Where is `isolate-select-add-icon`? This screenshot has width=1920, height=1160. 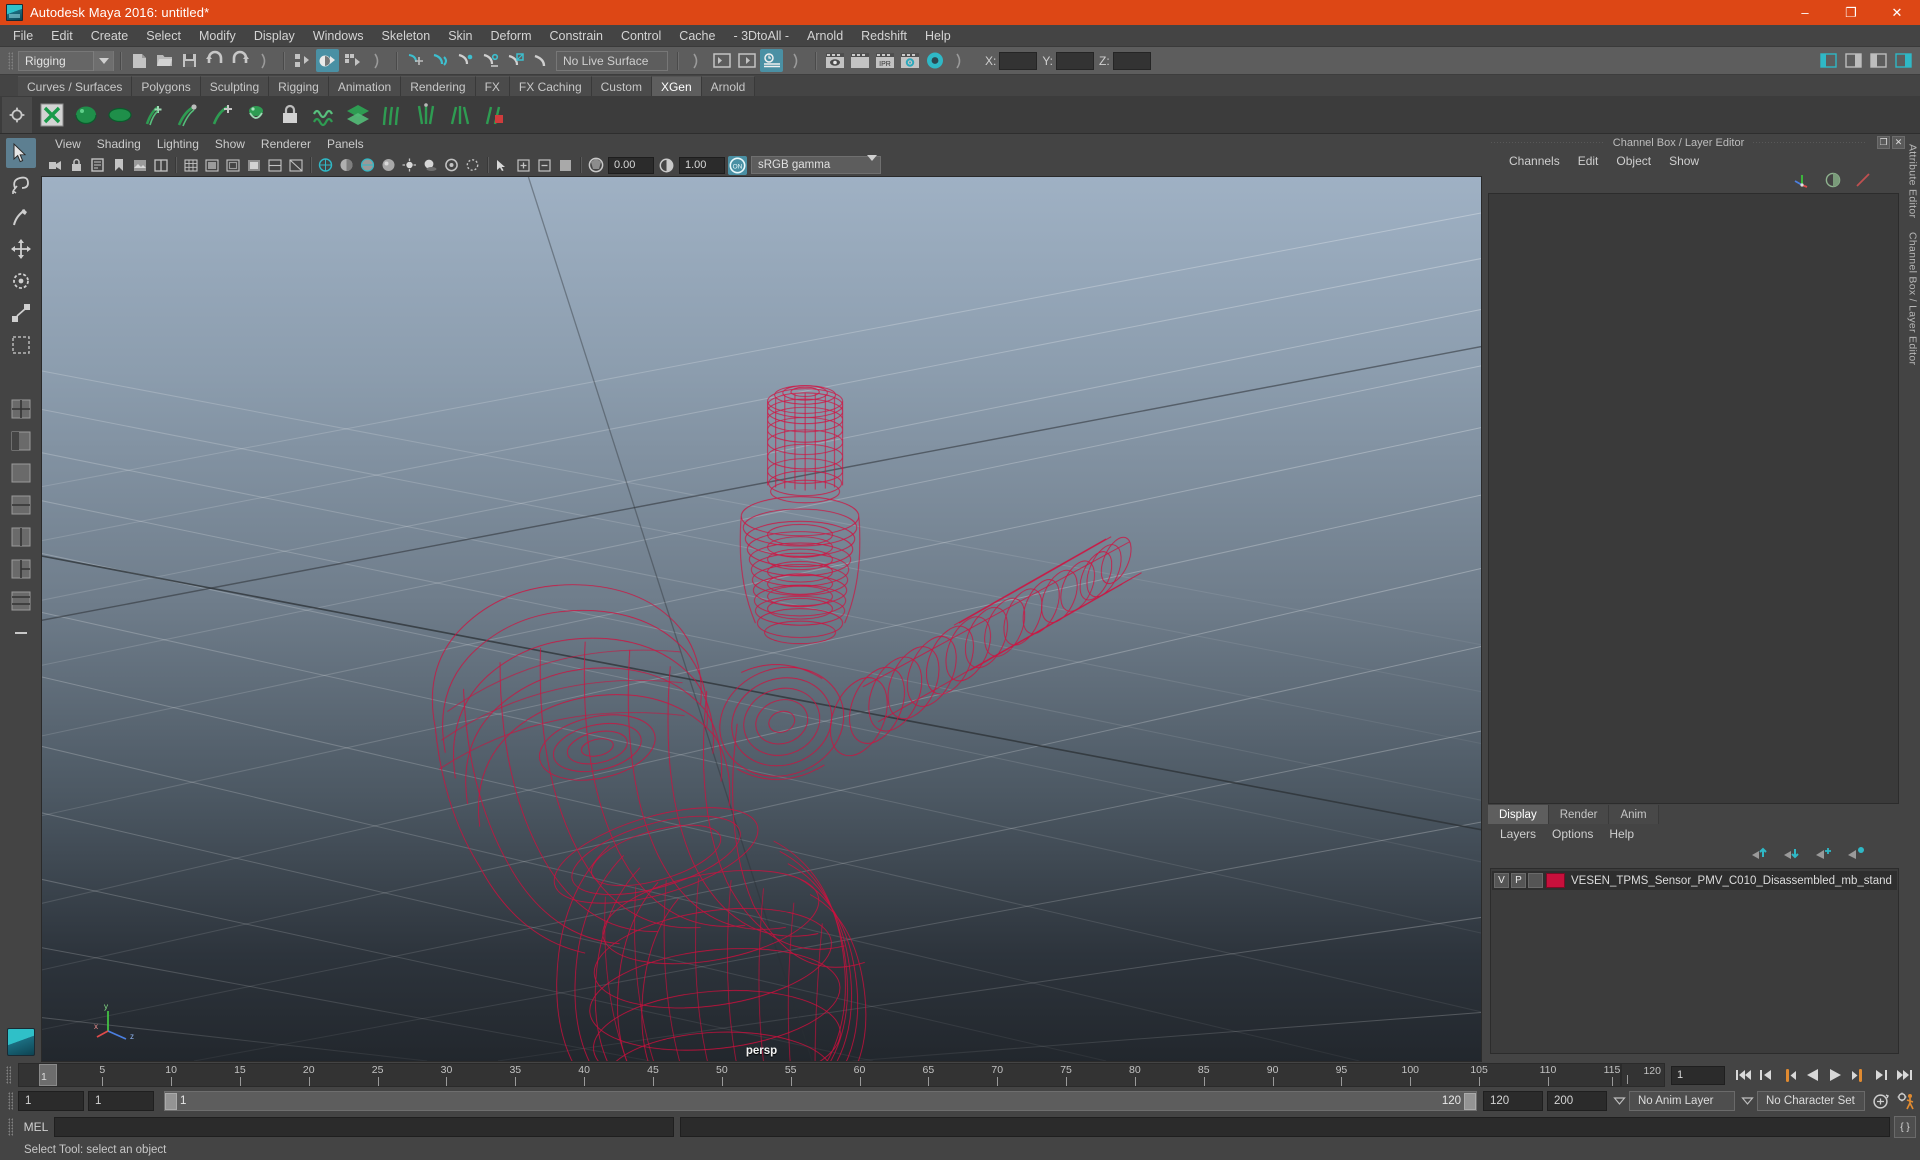 isolate-select-add-icon is located at coordinates (523, 165).